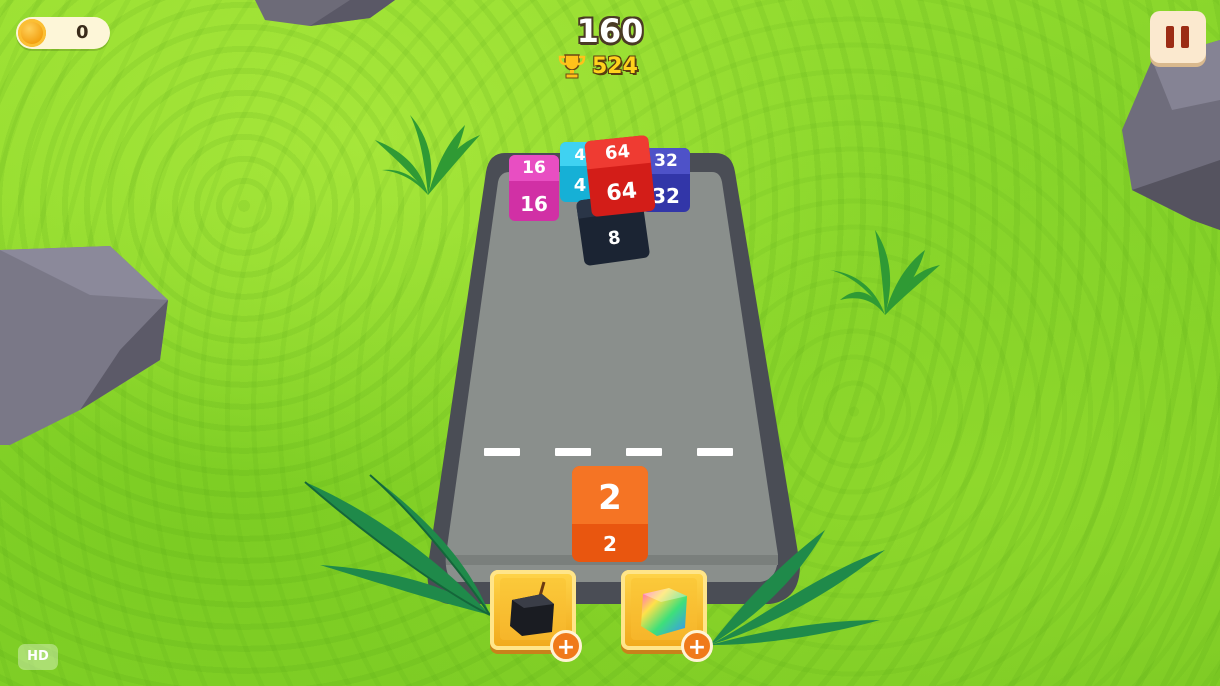 Image resolution: width=1220 pixels, height=686 pixels. Describe the element at coordinates (1185, 37) in the screenshot. I see `pause-icon-bar` at that location.